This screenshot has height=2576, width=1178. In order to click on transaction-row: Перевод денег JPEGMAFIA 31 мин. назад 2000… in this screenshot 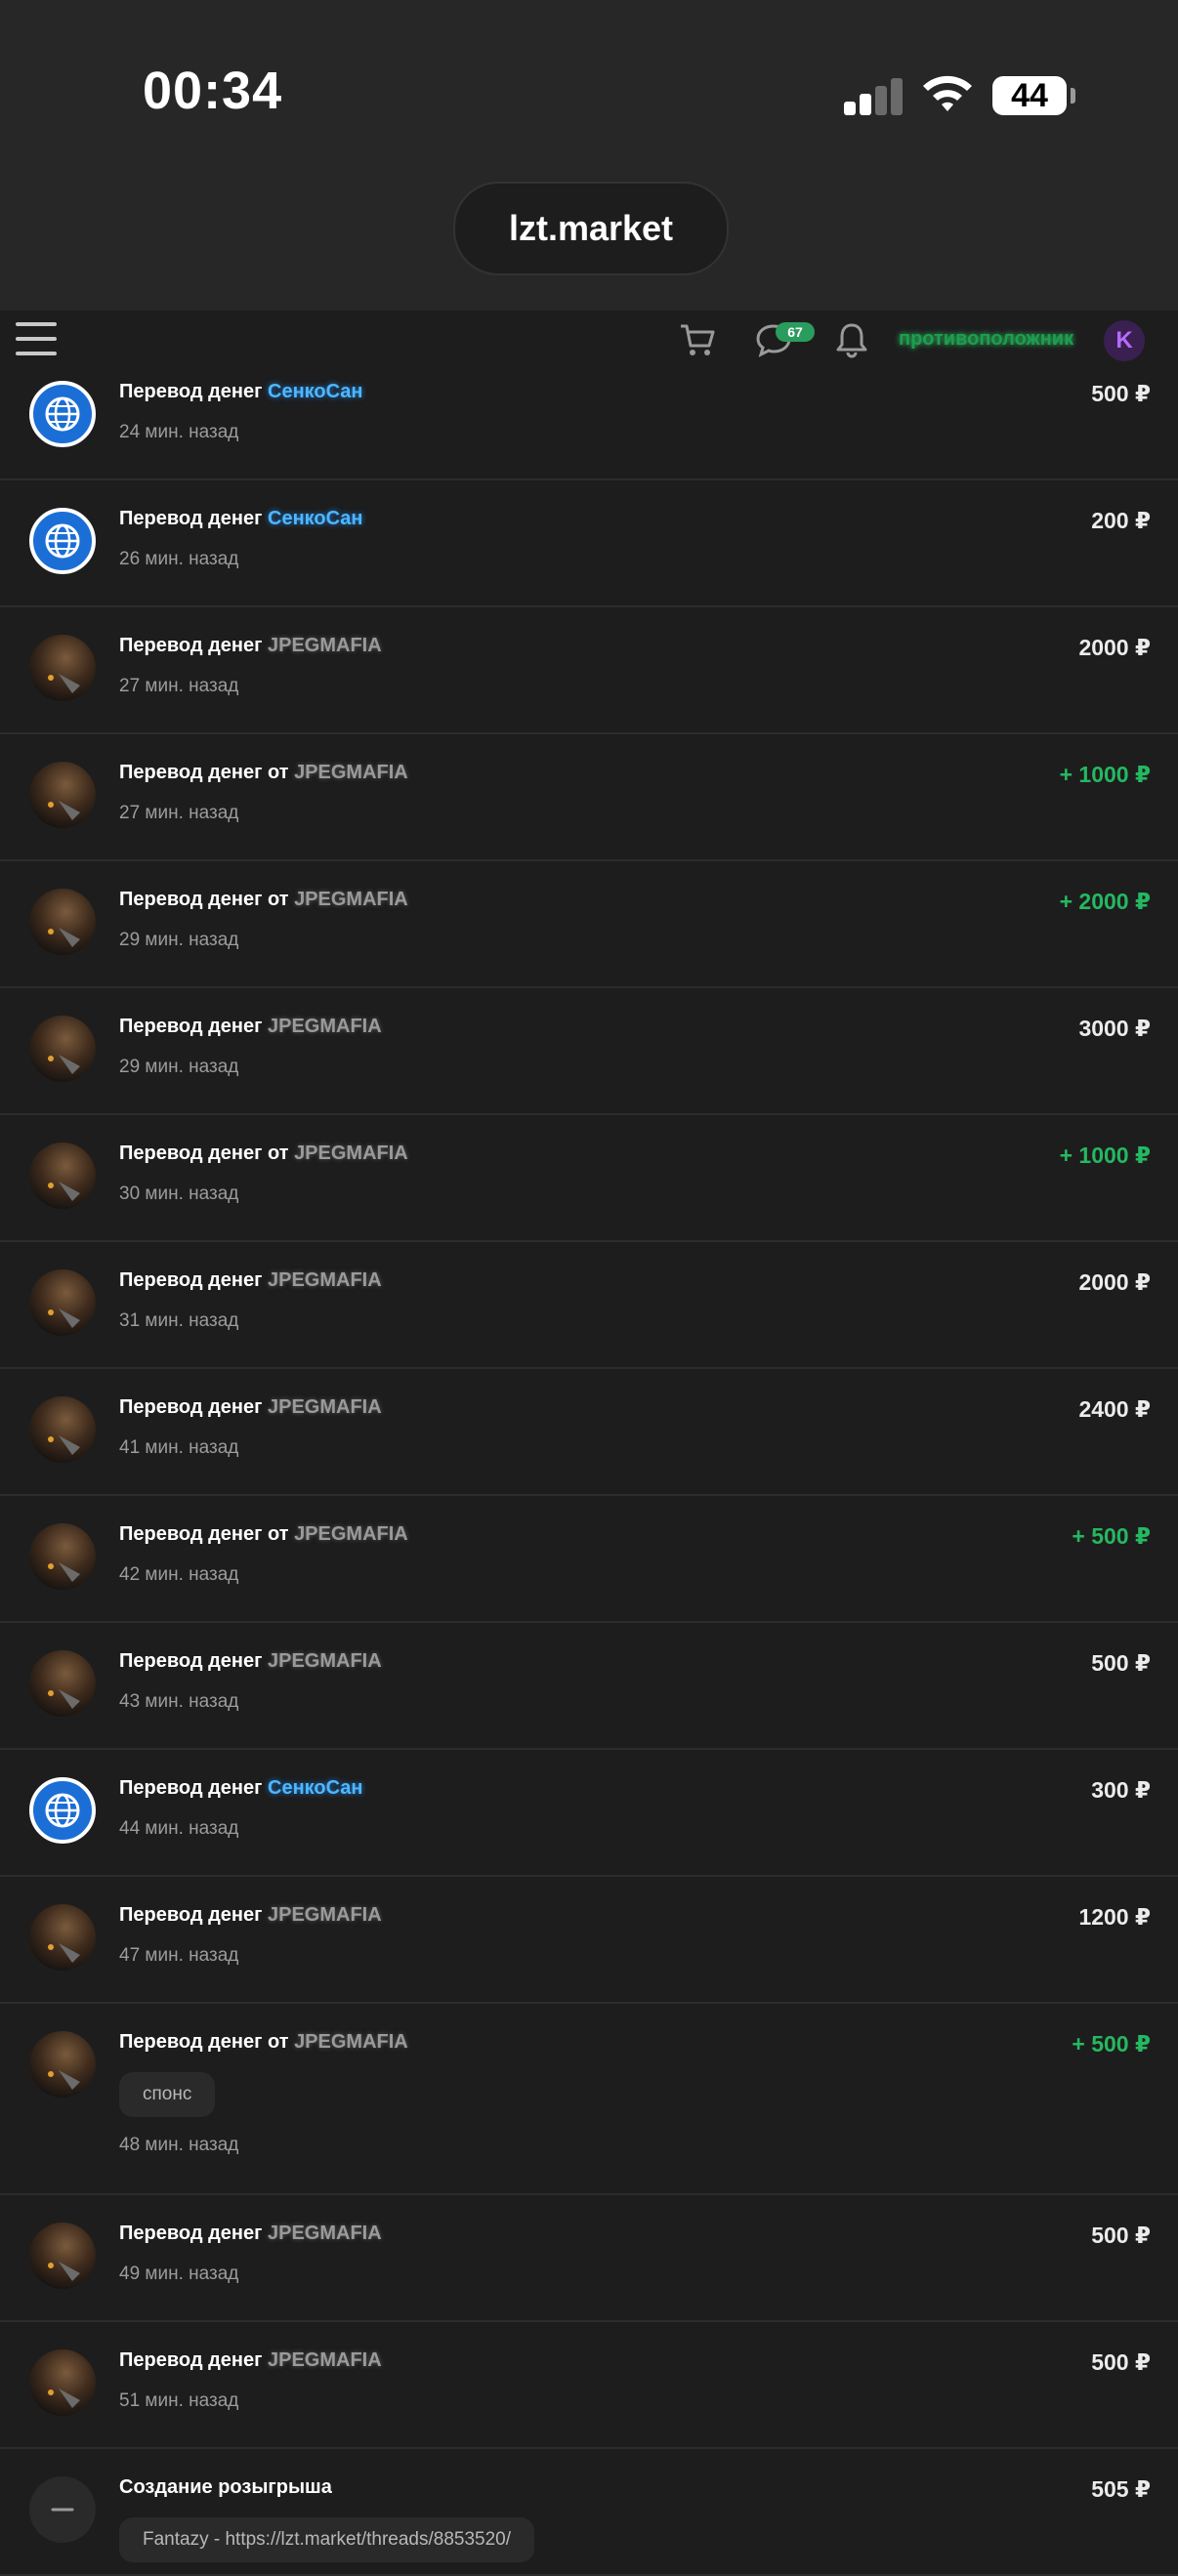, I will do `click(589, 1305)`.